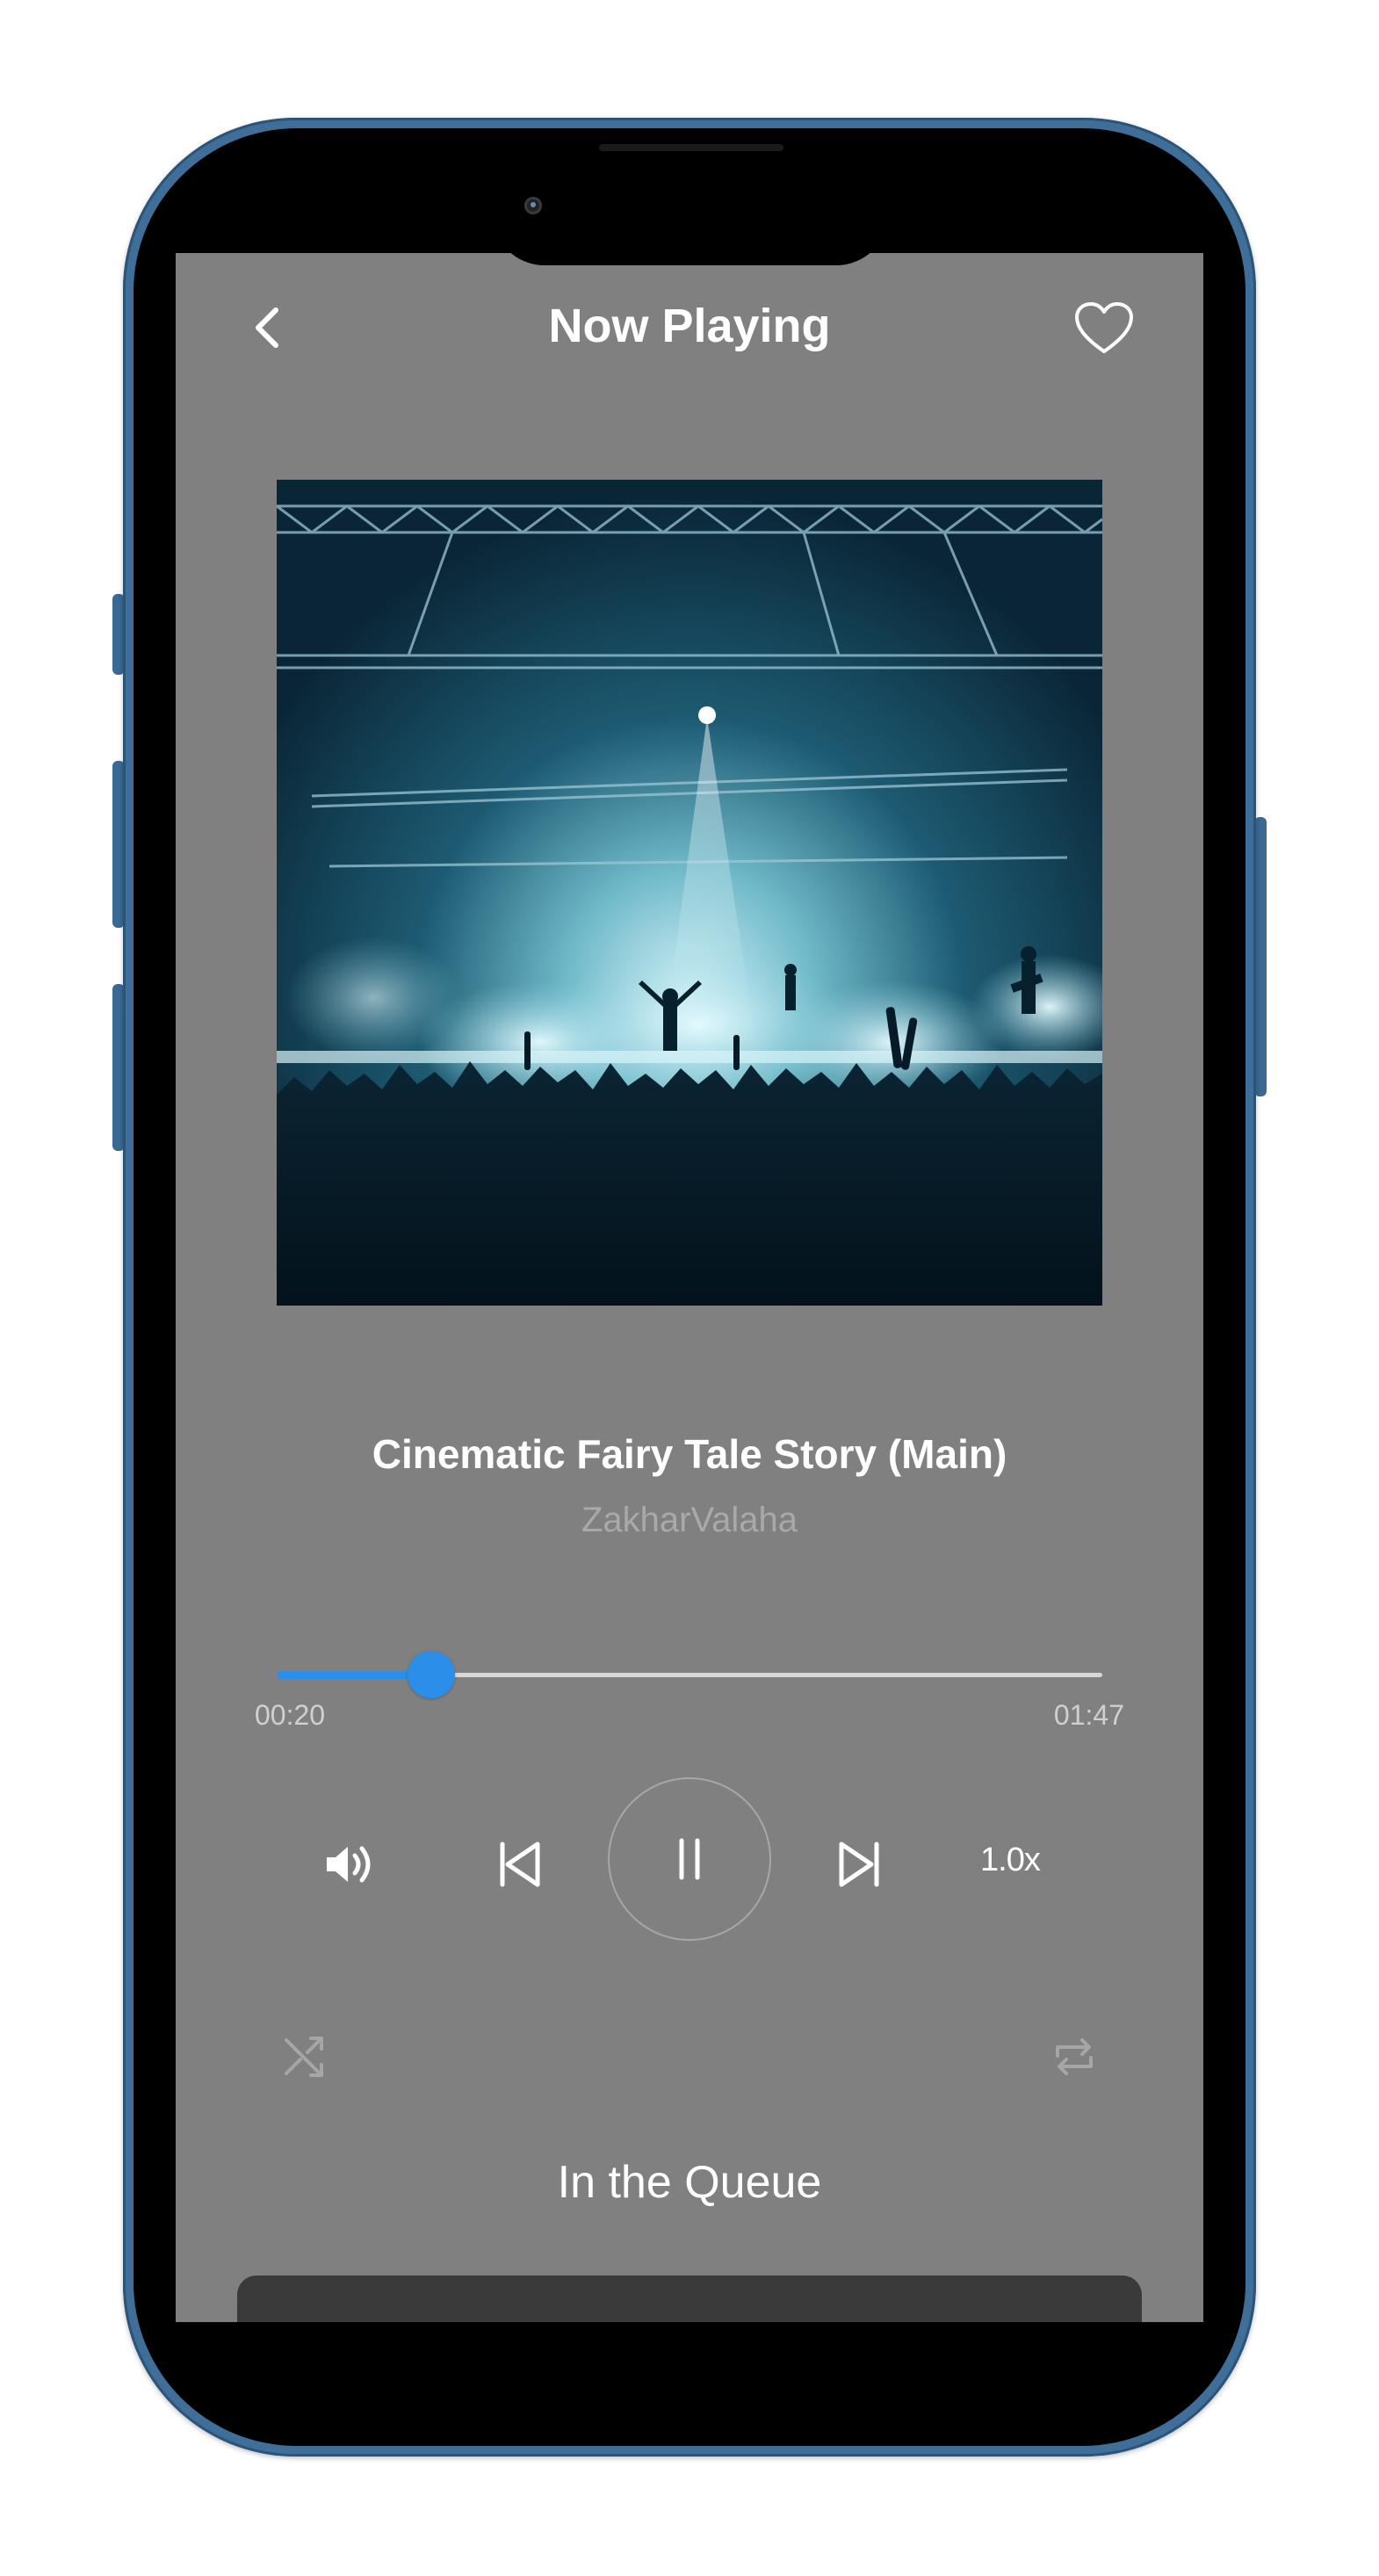  What do you see at coordinates (431, 1674) in the screenshot?
I see `progress-thumb` at bounding box center [431, 1674].